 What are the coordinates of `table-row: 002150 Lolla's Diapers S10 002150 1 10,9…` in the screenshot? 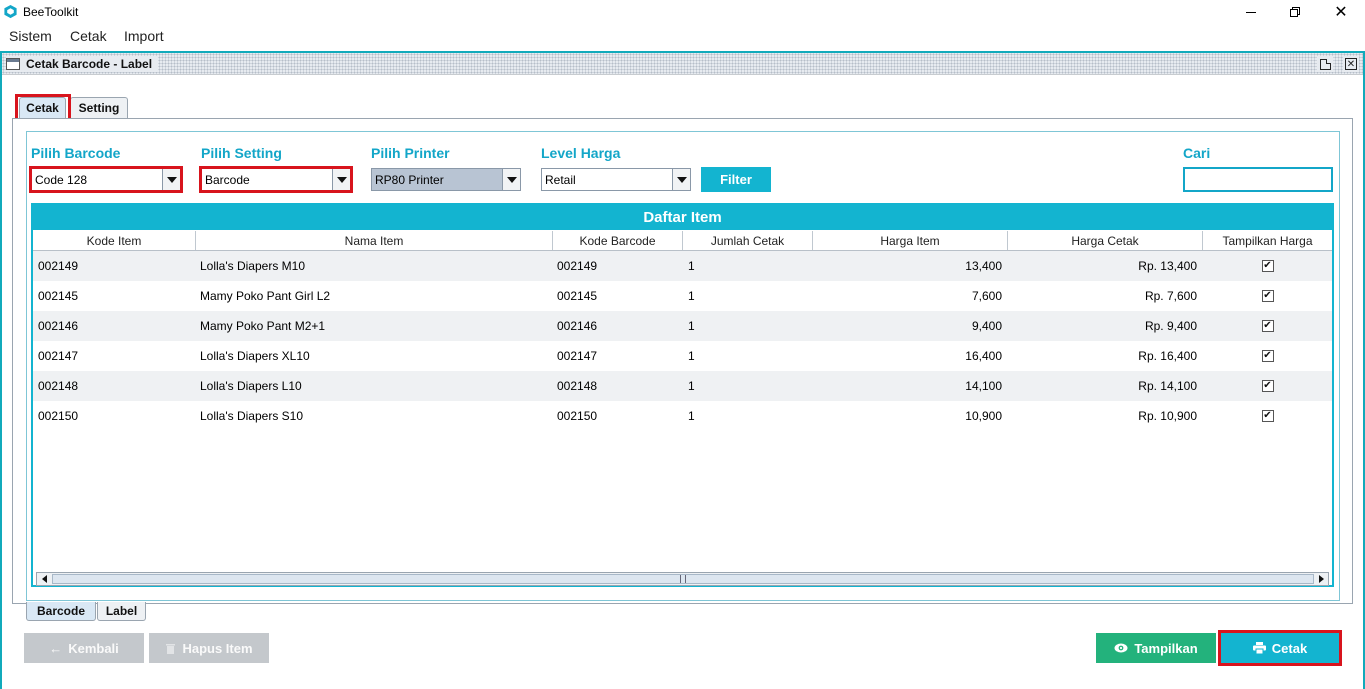 It's located at (682, 416).